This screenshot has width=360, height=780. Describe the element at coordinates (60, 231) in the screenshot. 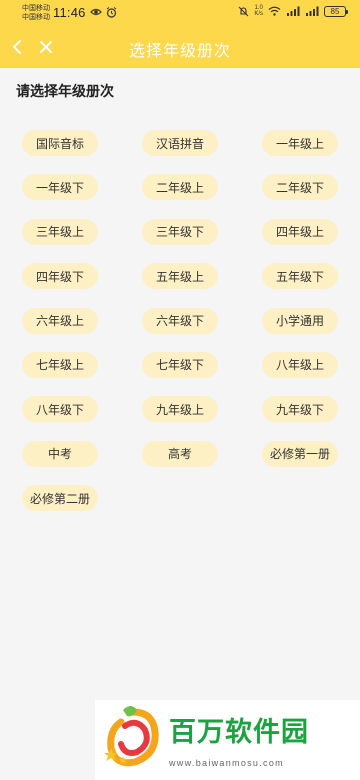

I see `grade-option-chip: 三年级上` at that location.